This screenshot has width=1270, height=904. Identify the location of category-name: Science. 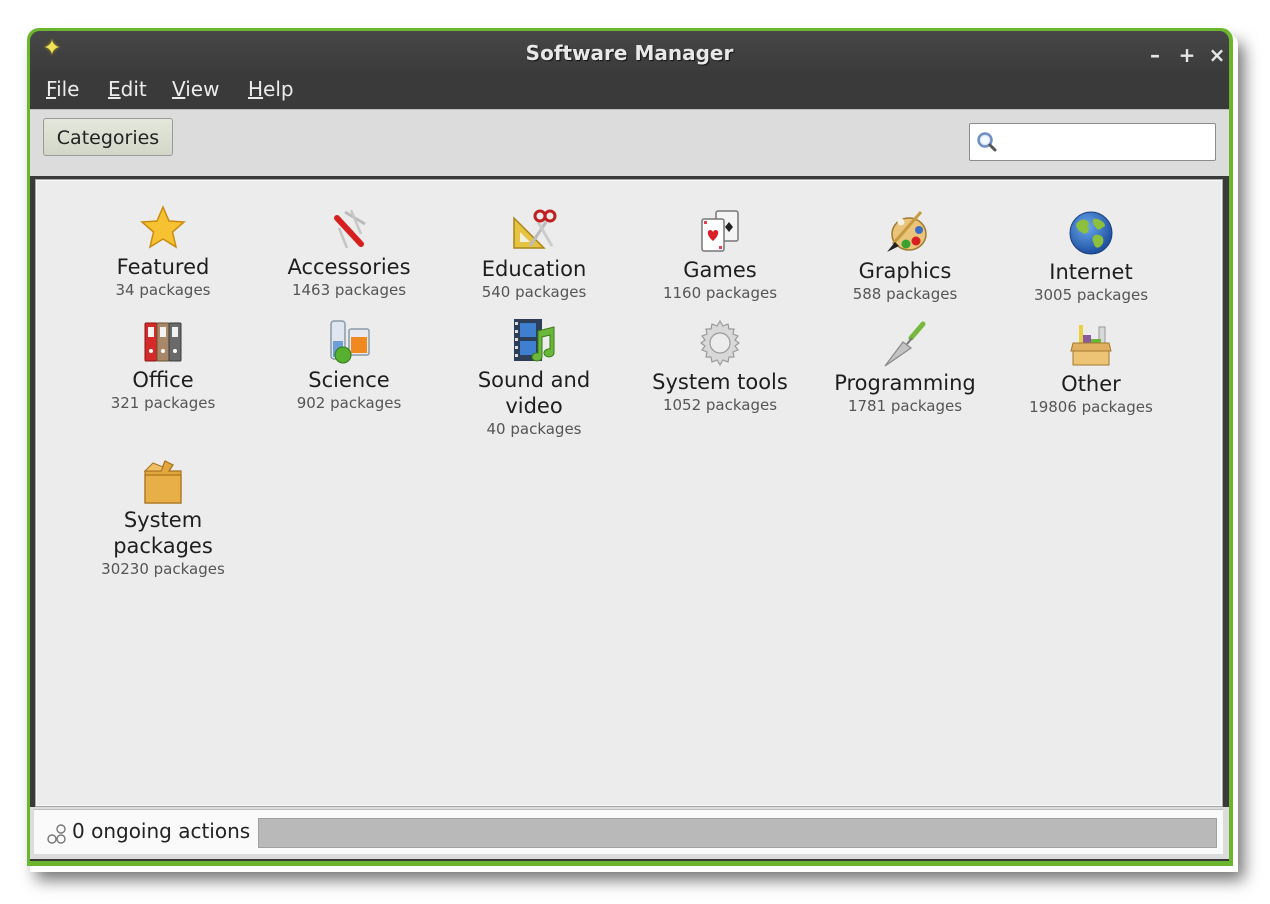
(349, 380).